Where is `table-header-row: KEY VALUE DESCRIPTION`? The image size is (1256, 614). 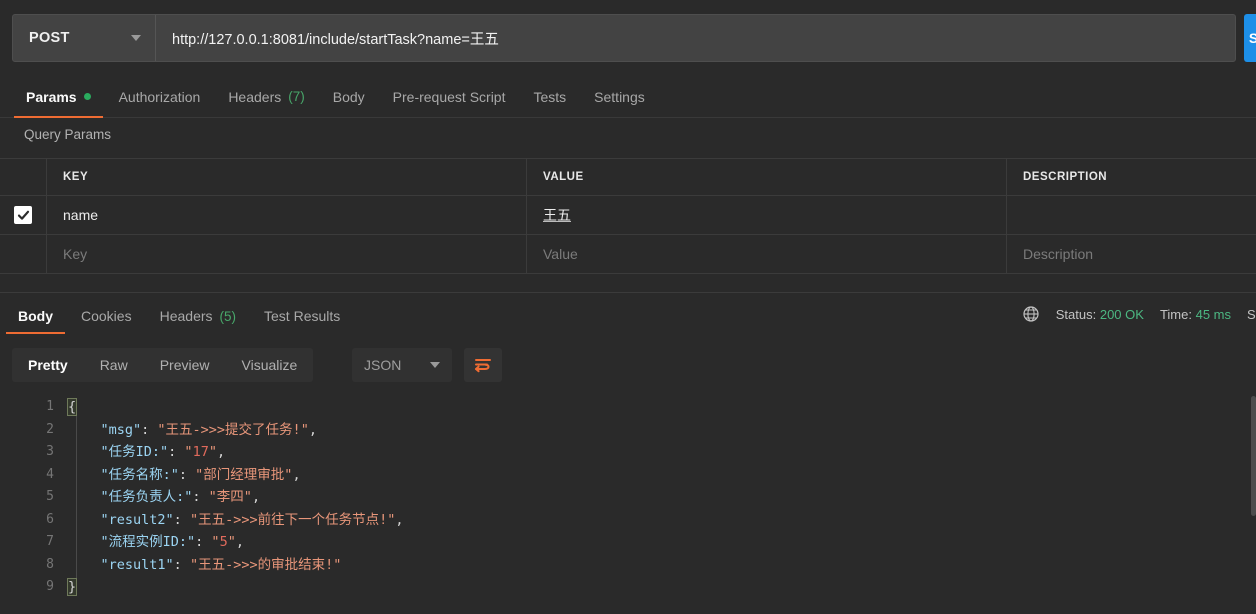 table-header-row: KEY VALUE DESCRIPTION is located at coordinates (628, 177).